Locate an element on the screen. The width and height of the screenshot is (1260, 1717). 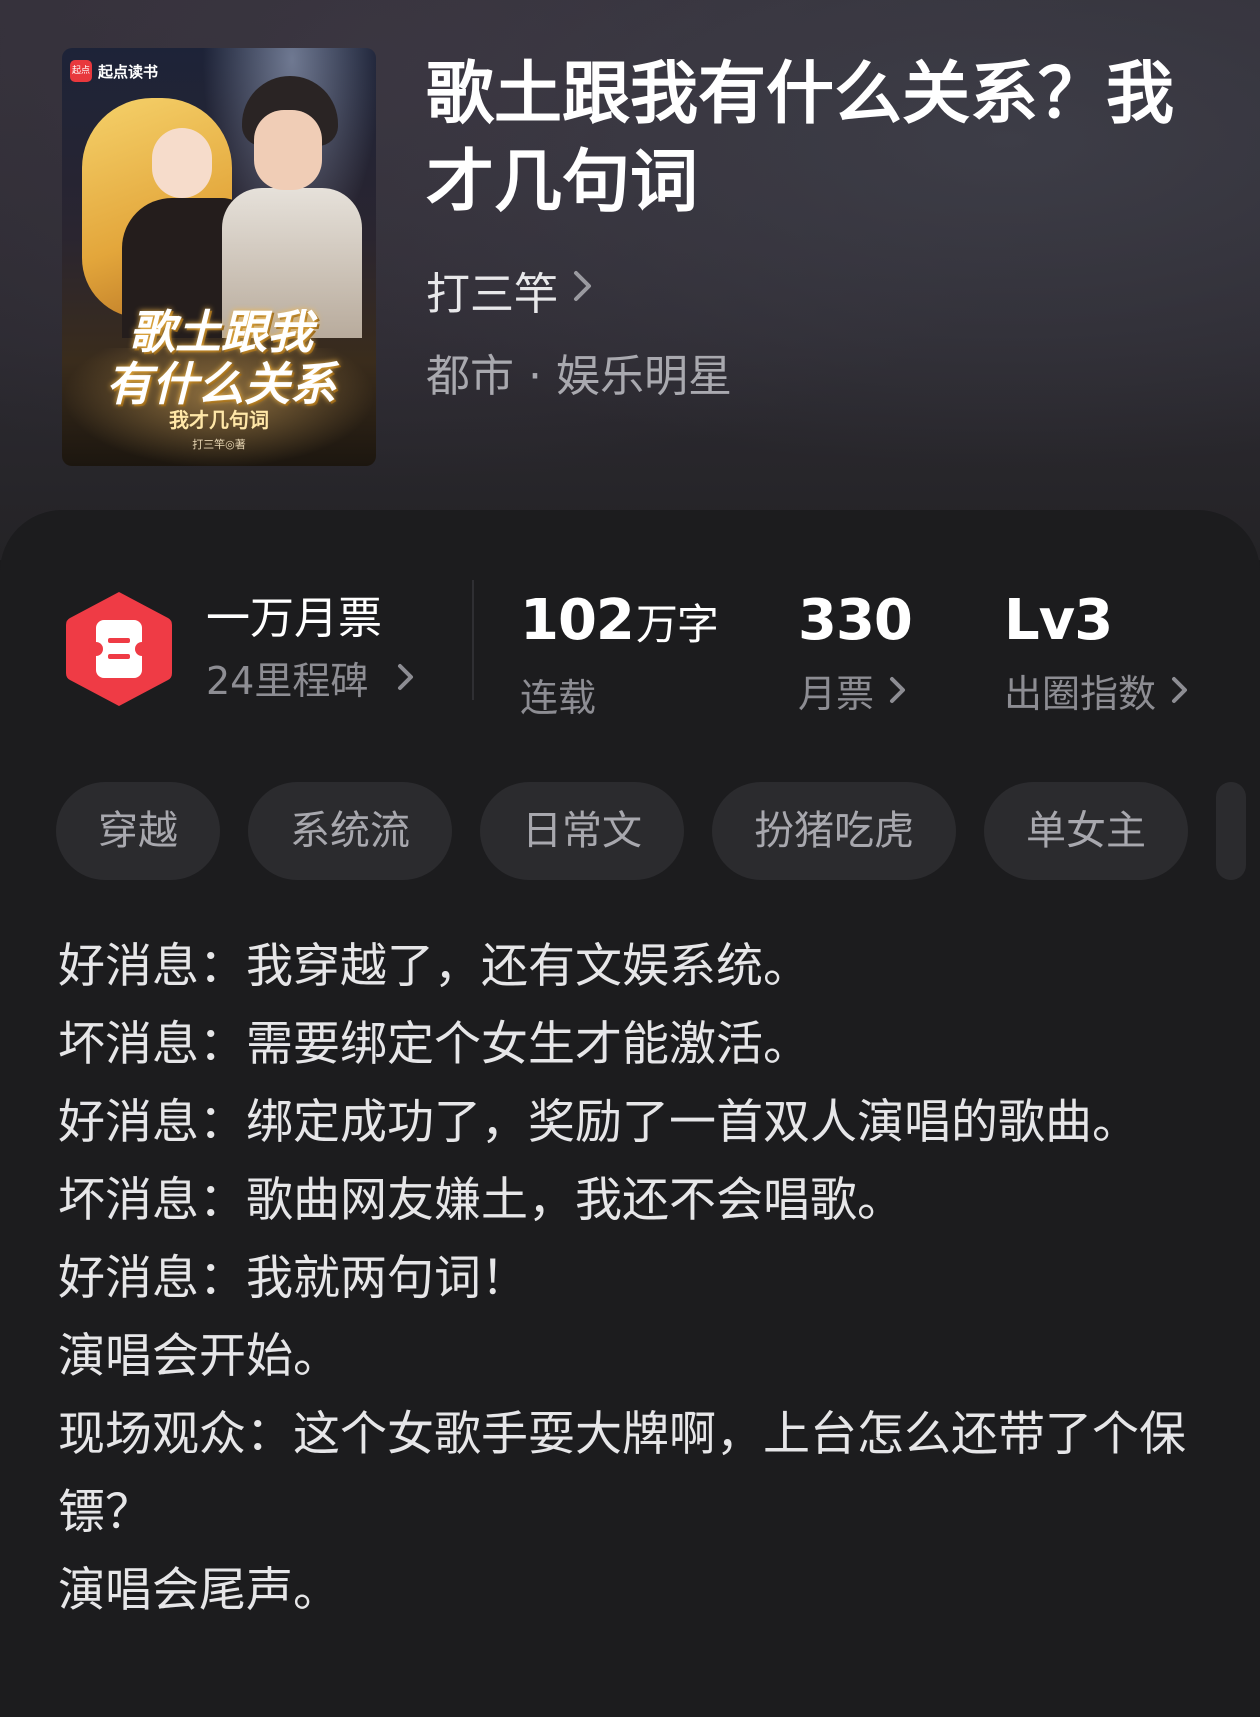
tag-chip-partial is located at coordinates (1231, 831).